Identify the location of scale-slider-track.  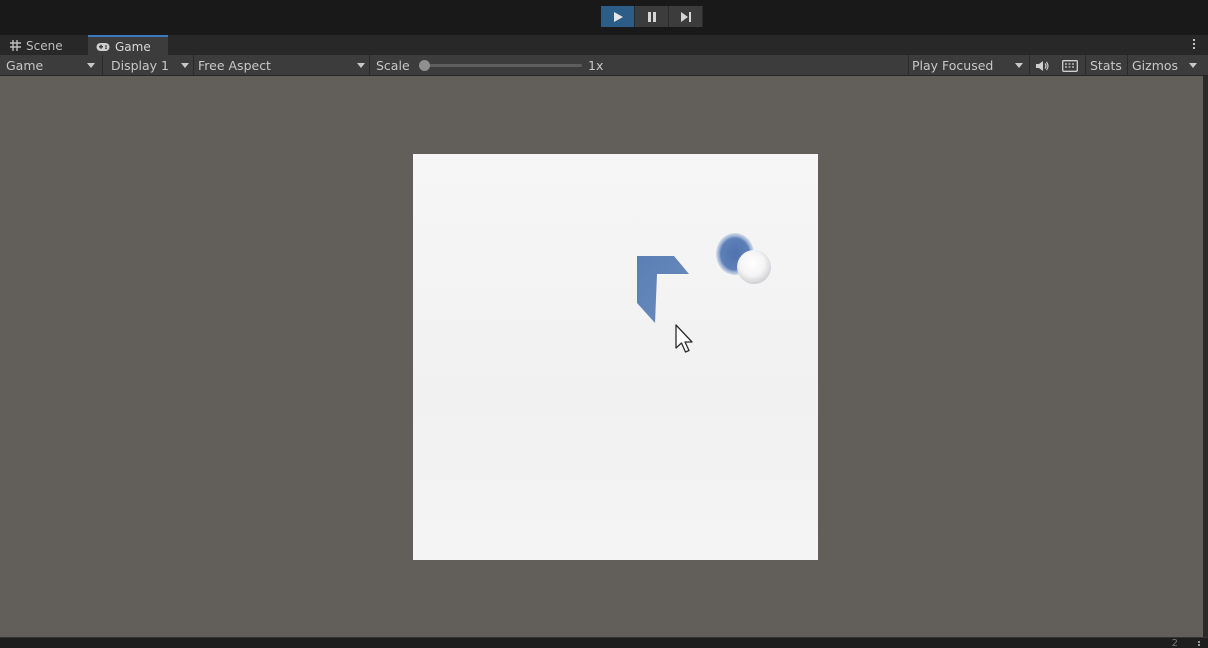
(503, 65).